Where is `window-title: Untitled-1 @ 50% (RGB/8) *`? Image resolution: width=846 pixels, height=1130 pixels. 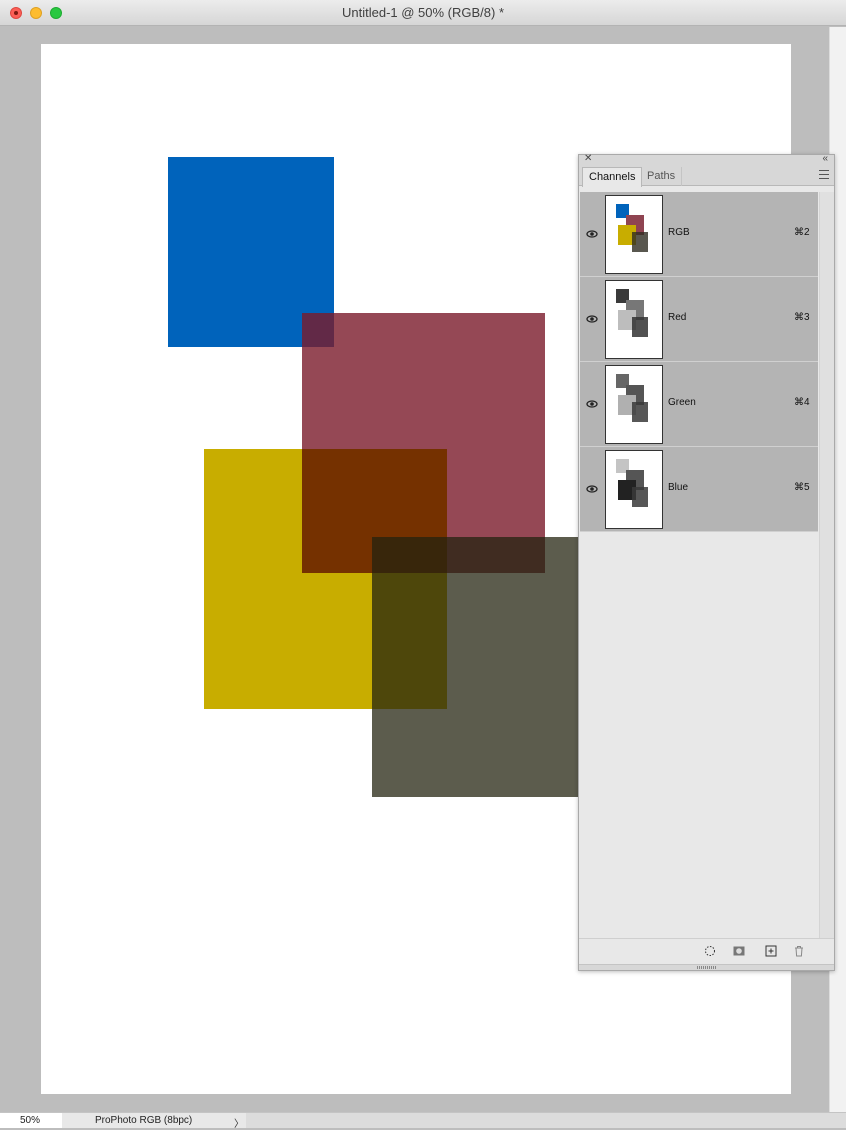 window-title: Untitled-1 @ 50% (RGB/8) * is located at coordinates (423, 12).